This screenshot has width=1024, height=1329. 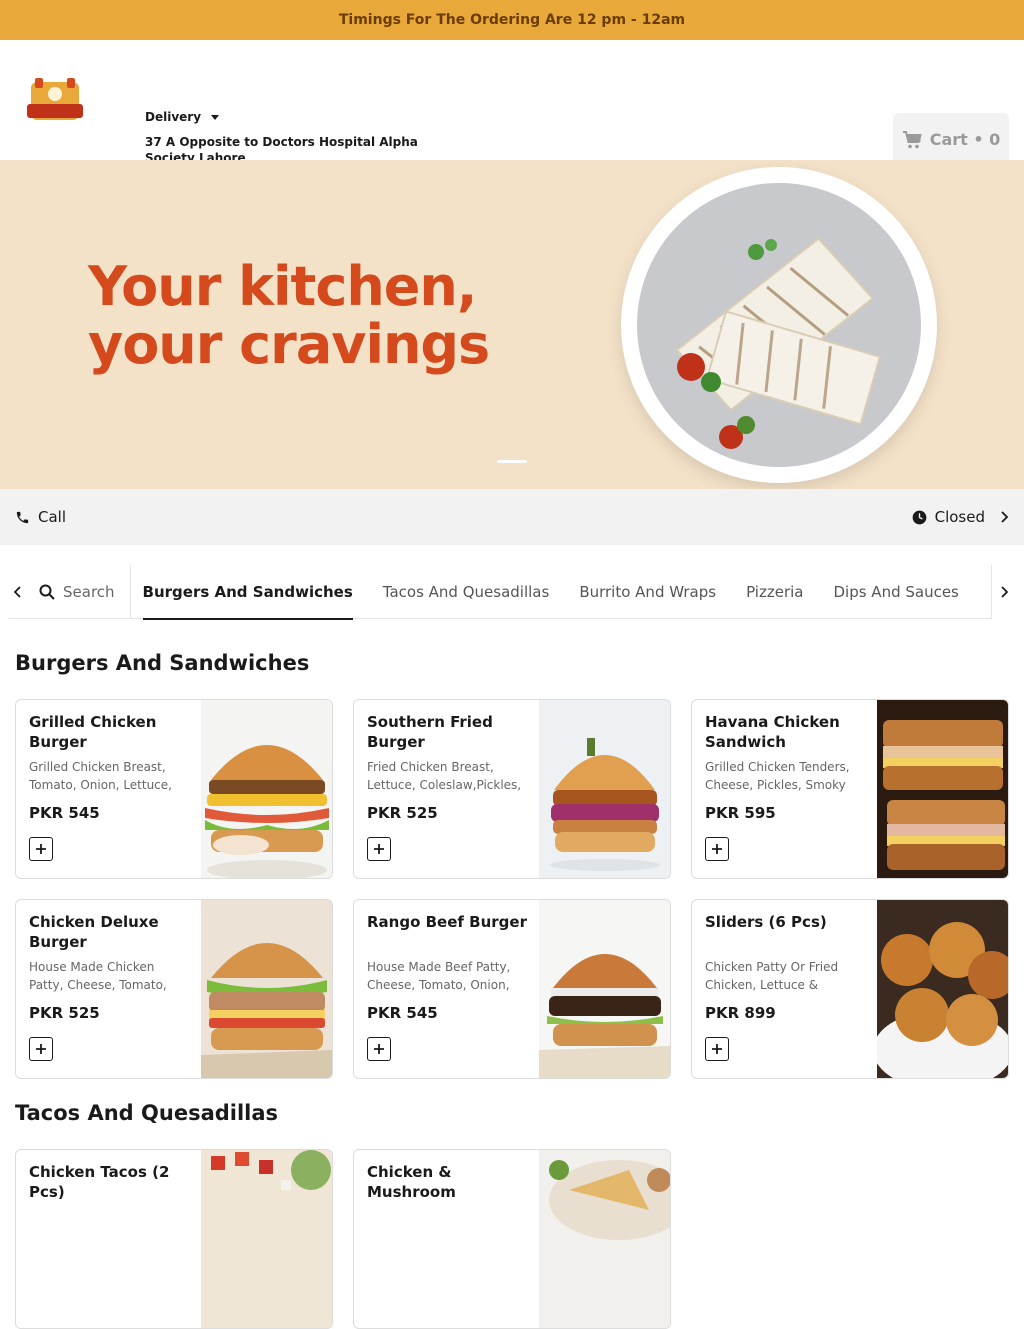 What do you see at coordinates (604, 789) in the screenshot?
I see `item-image-southern-fried-burger` at bounding box center [604, 789].